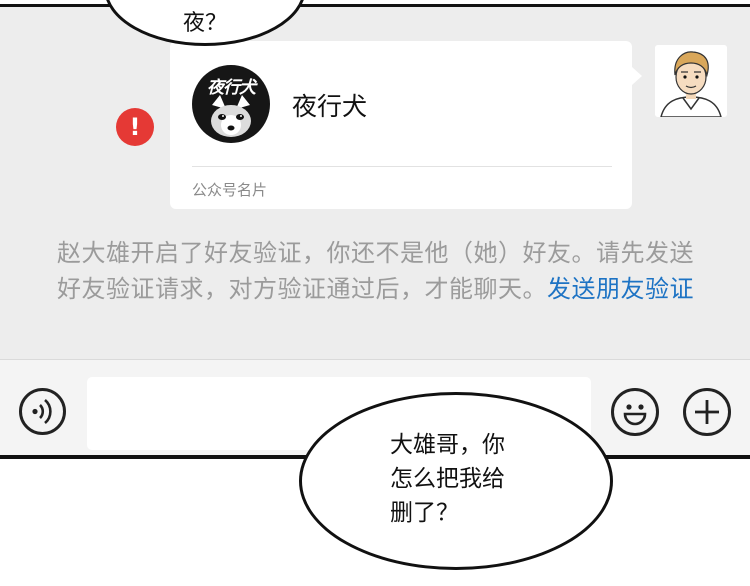 The width and height of the screenshot is (750, 586). Describe the element at coordinates (402, 166) in the screenshot. I see `card-divider` at that location.